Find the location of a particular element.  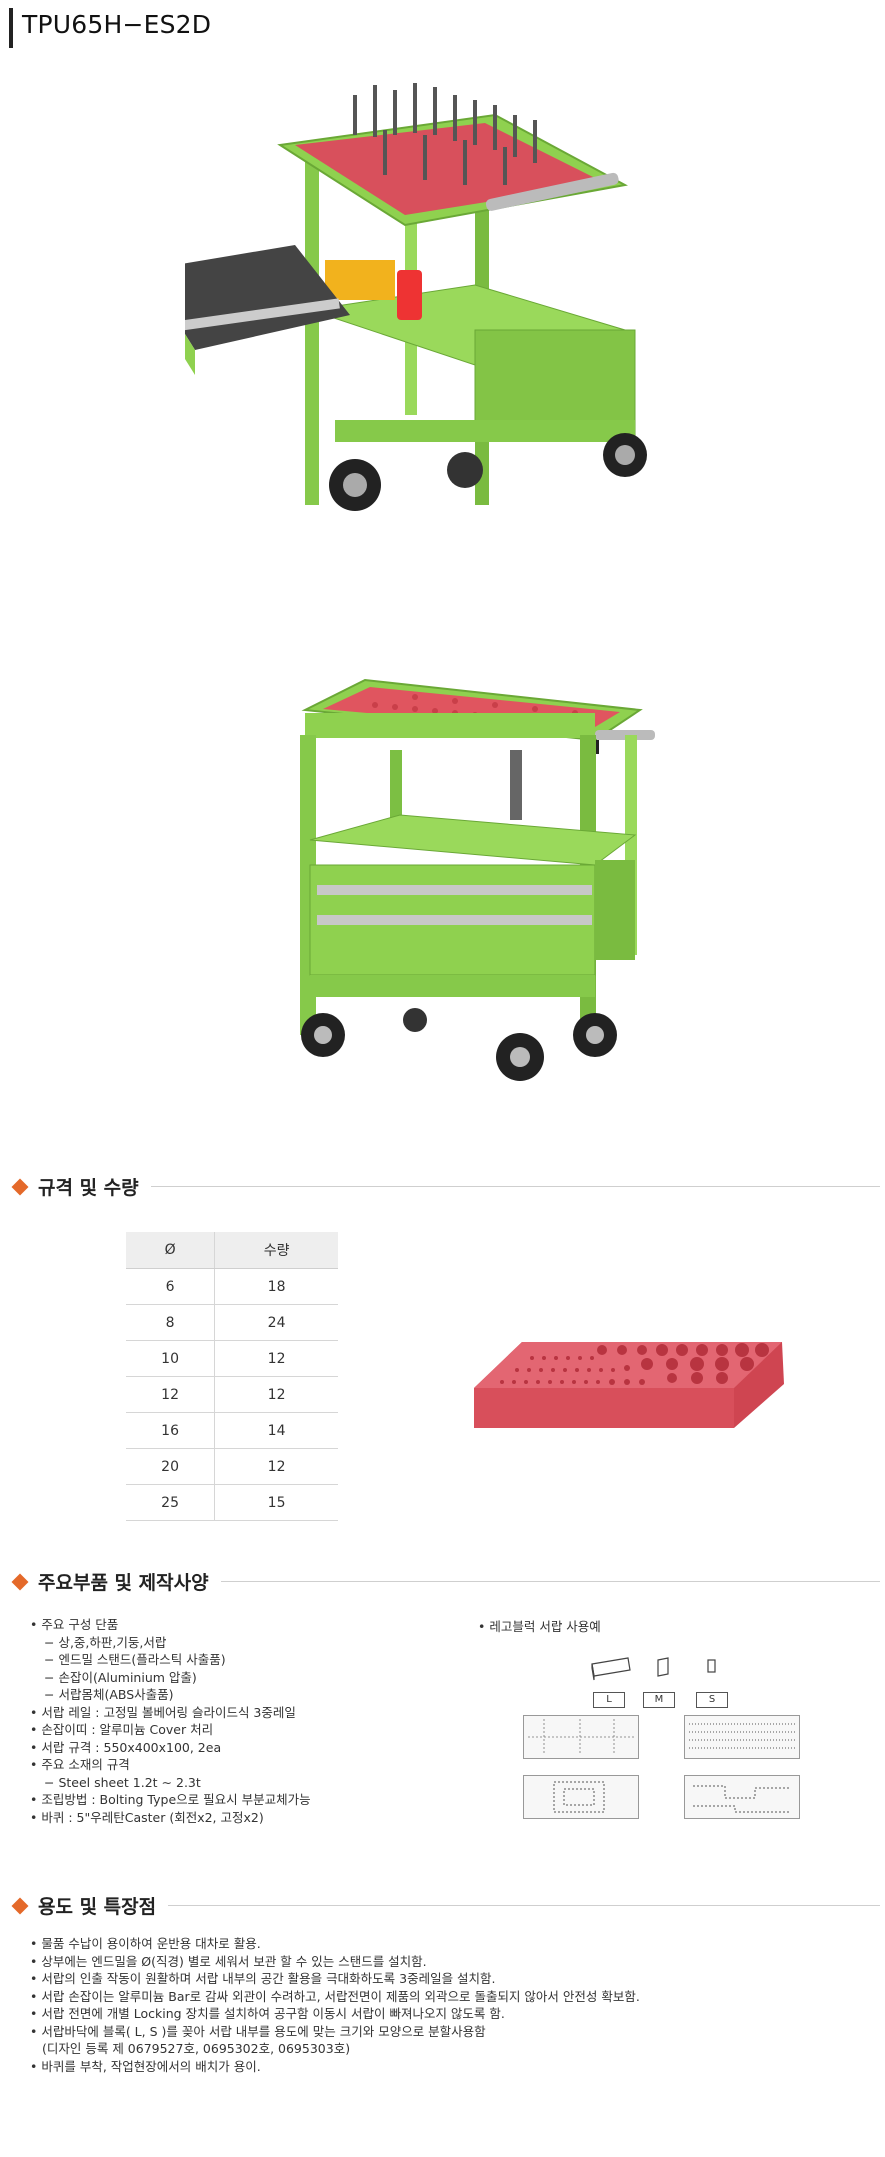

list-subitem: − 엔드밀 스탠드(플라스틱 사출품) is located at coordinates (135, 1659).